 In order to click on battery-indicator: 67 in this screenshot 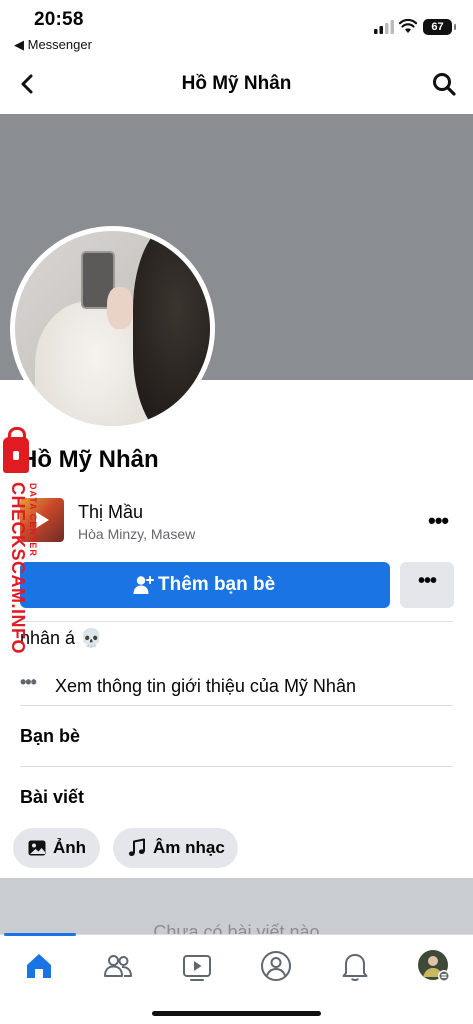, I will do `click(439, 27)`.